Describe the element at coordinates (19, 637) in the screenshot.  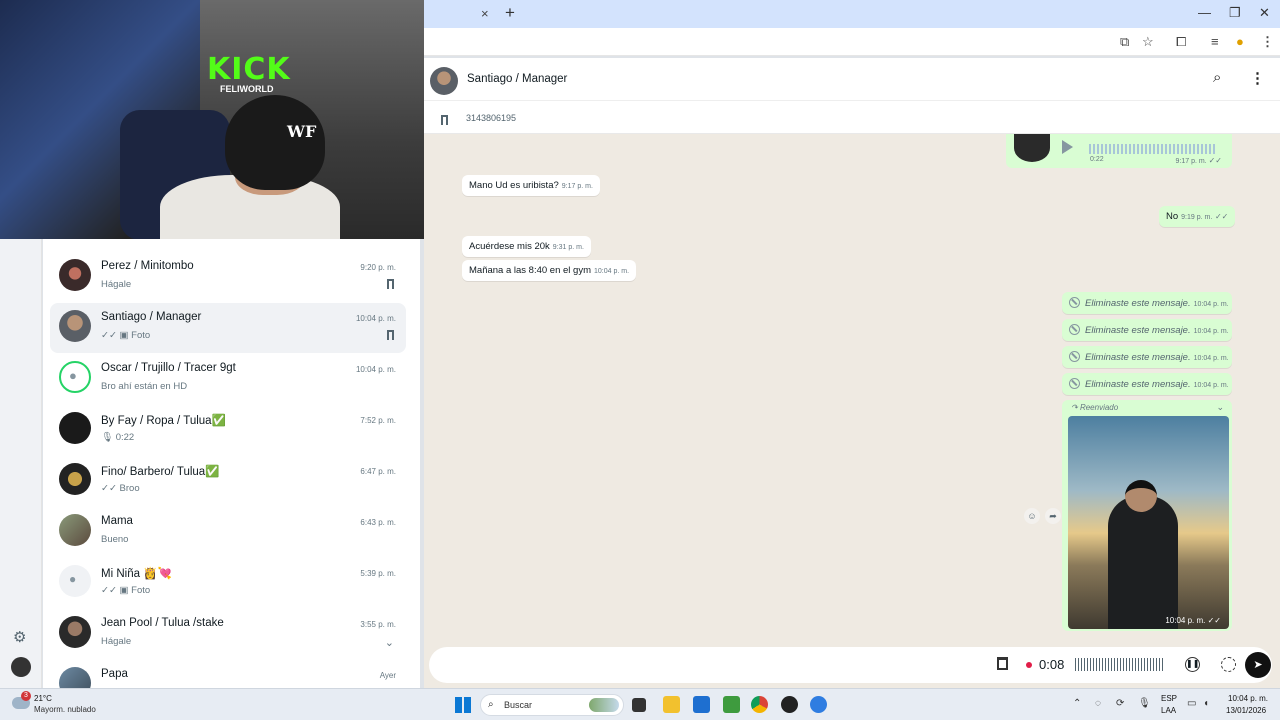
I see `settings-gear-icon: ⚙` at that location.